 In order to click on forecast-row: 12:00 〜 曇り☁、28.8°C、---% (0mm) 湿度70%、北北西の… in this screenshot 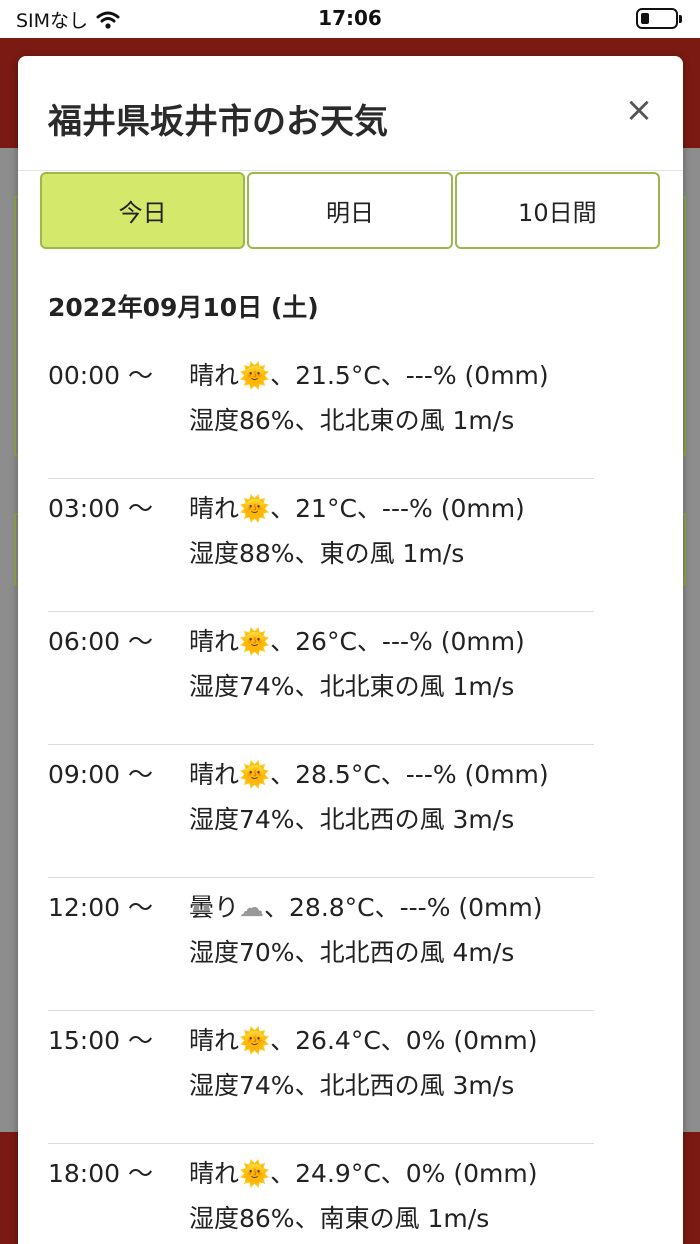, I will do `click(321, 944)`.